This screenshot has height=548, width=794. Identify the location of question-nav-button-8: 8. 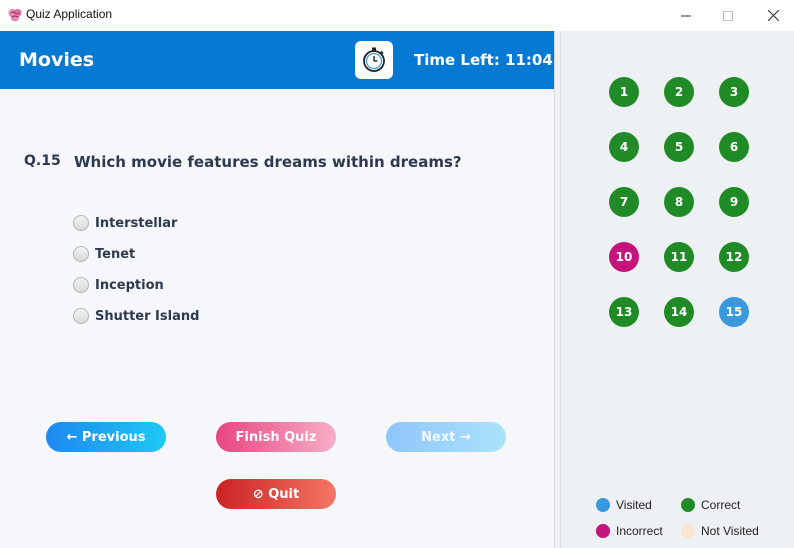
(679, 202).